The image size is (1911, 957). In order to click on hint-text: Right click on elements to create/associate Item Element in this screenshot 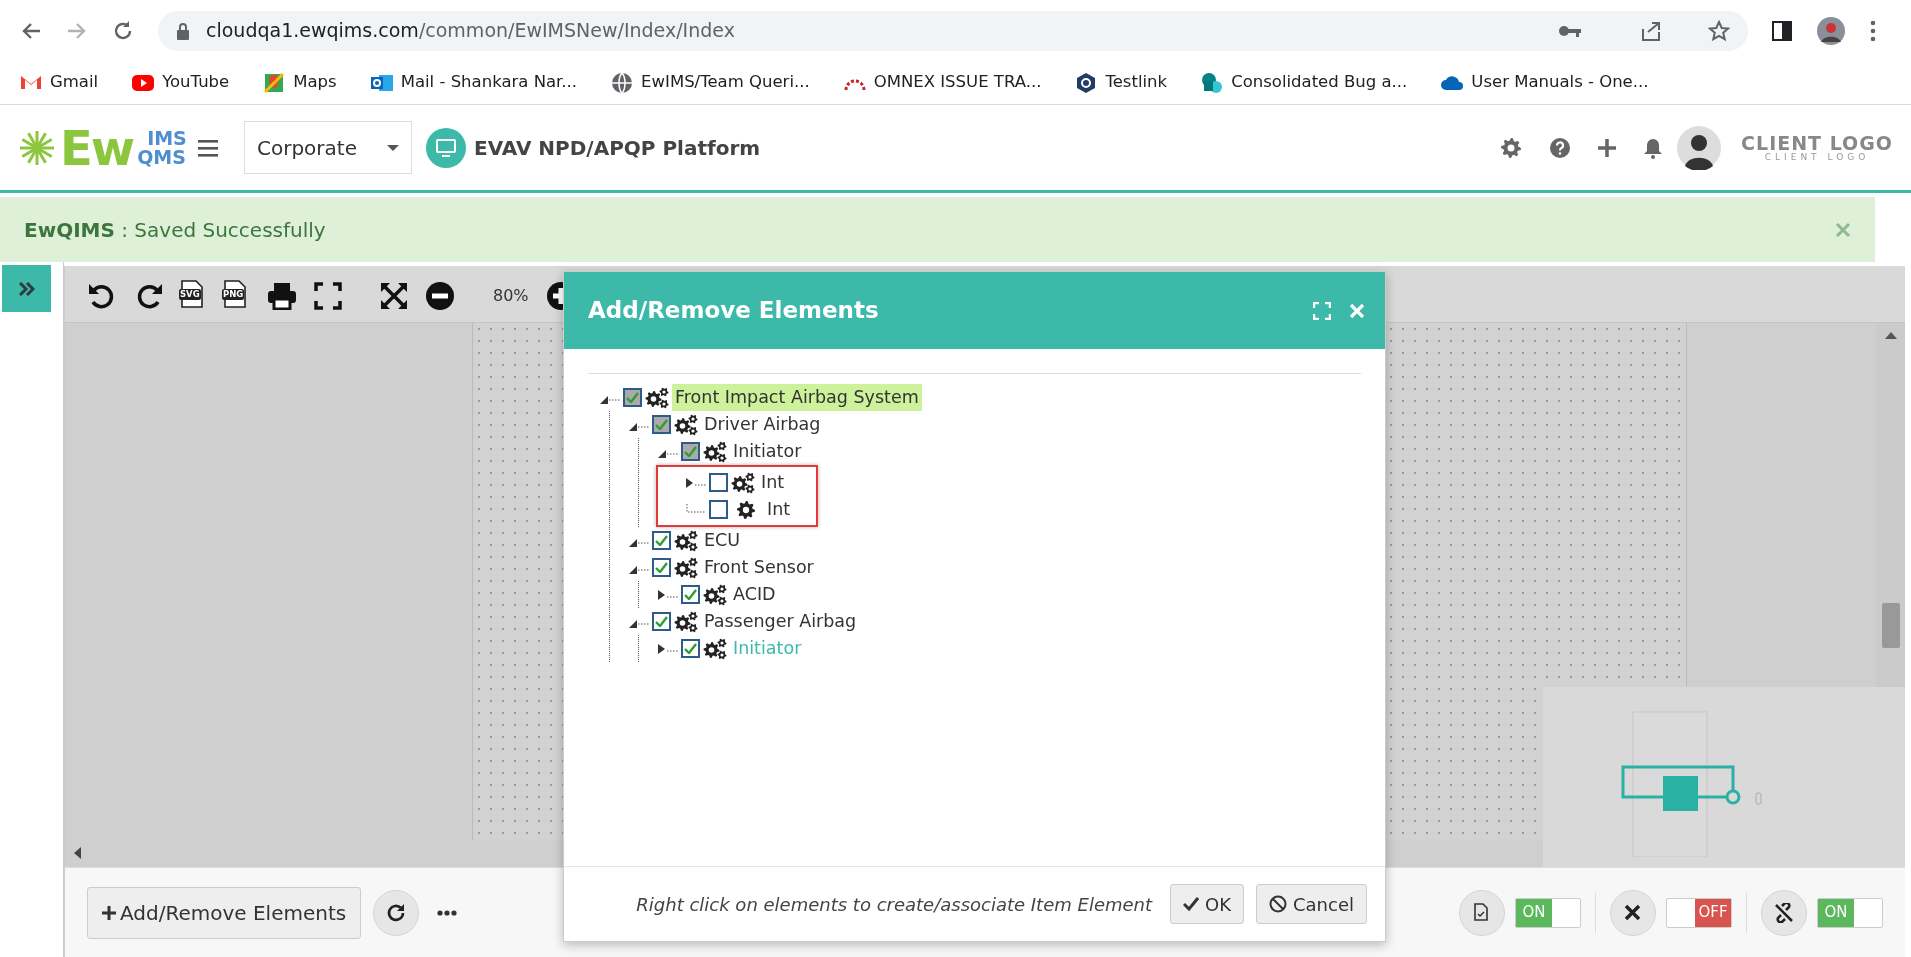, I will do `click(894, 904)`.